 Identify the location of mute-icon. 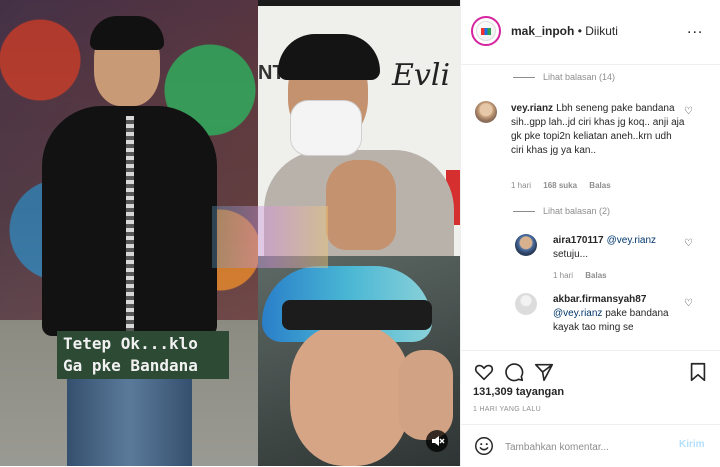
(437, 441).